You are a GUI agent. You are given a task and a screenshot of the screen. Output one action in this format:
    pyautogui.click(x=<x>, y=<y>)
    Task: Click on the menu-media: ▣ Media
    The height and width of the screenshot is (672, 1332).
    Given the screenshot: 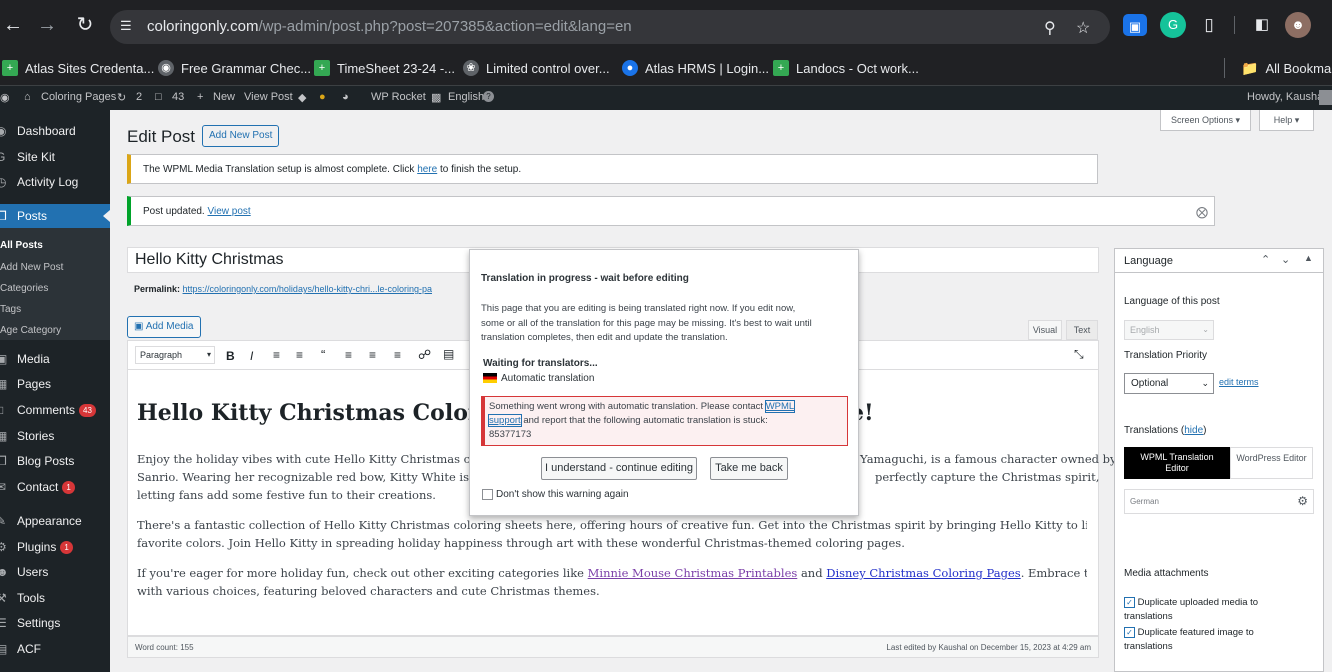 What is the action you would take?
    pyautogui.click(x=55, y=359)
    